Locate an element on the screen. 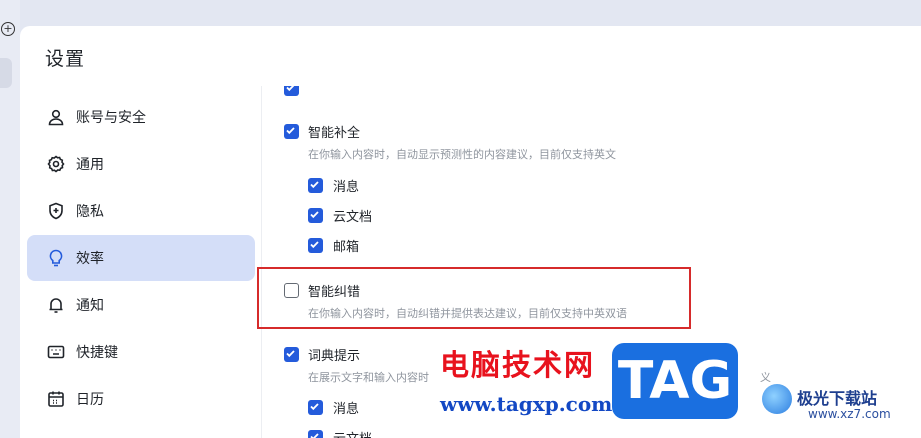  calendar-icon is located at coordinates (56, 399).